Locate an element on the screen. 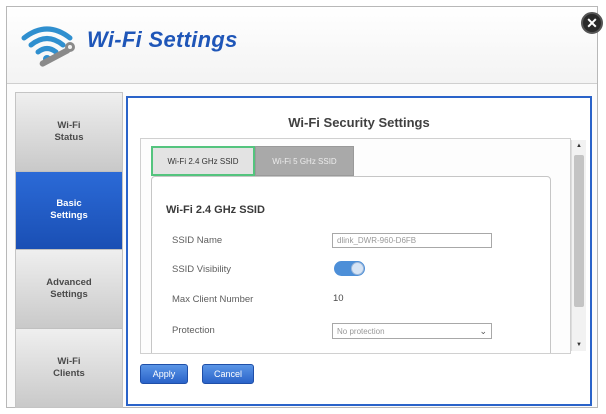 This screenshot has height=414, width=606. wifi-wrench-icon is located at coordinates (48, 46).